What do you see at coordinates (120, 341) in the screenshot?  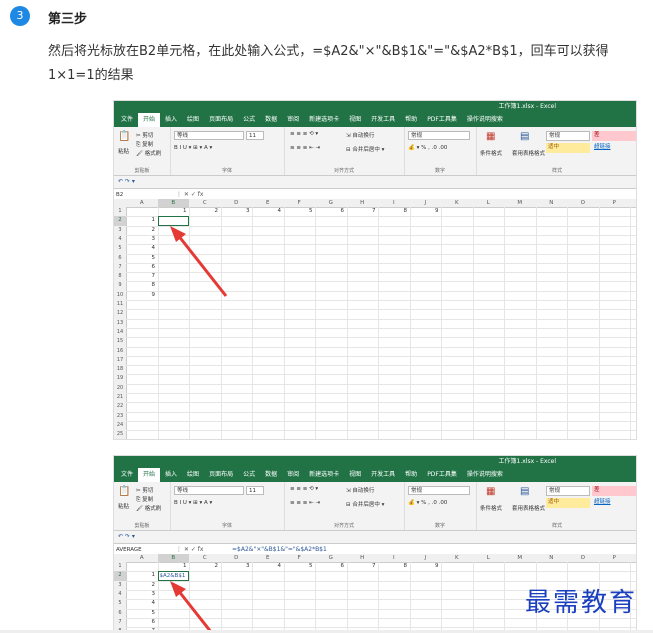 I see `row-header-15: 15` at bounding box center [120, 341].